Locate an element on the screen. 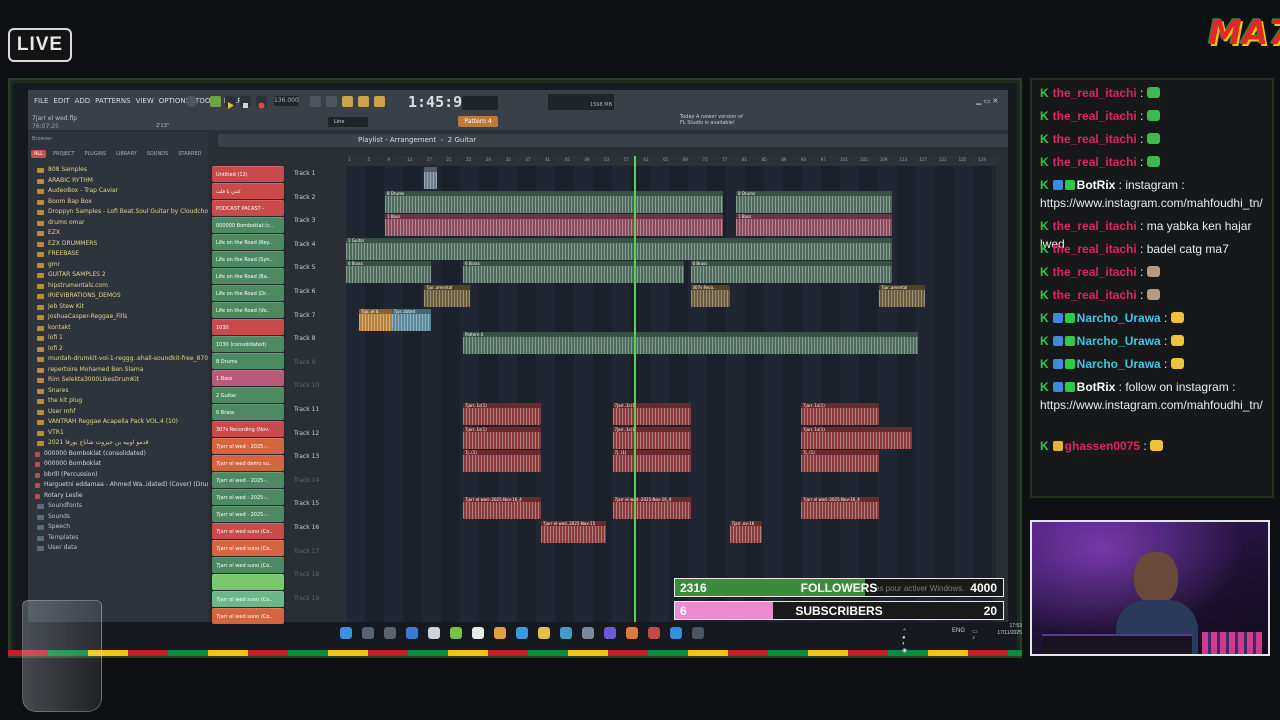 The image size is (1280, 720). channel-button: 6 Brass is located at coordinates (248, 412).